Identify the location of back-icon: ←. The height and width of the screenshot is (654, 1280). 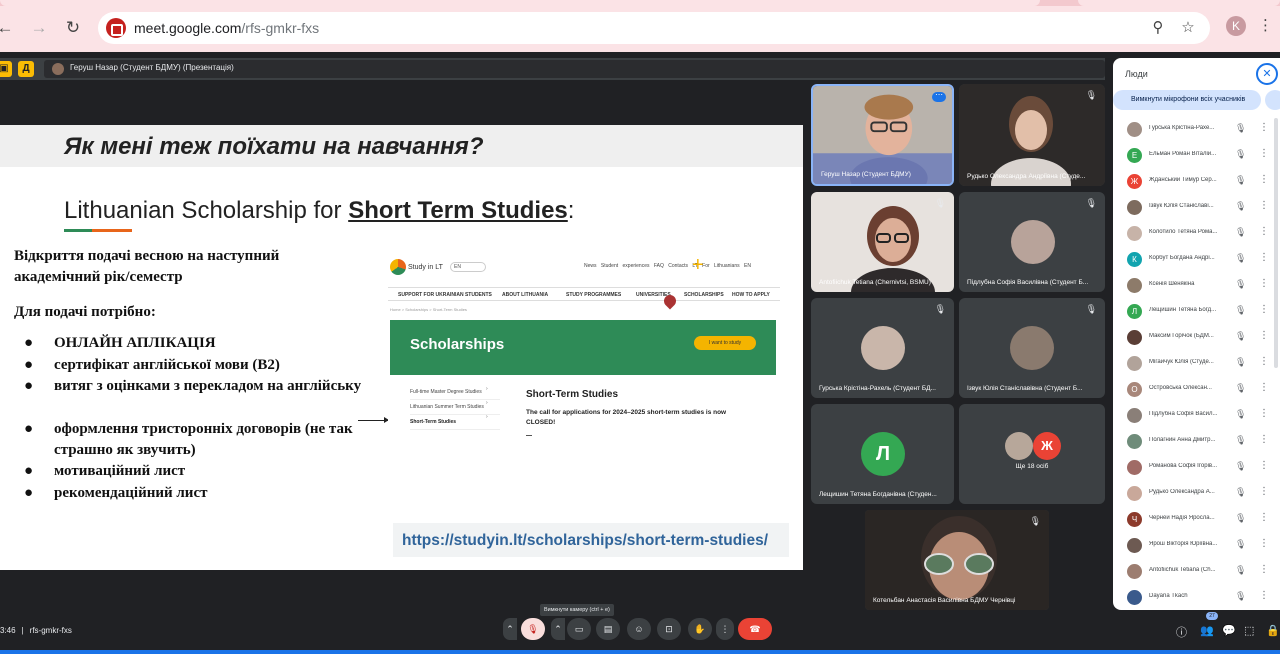
(8, 28).